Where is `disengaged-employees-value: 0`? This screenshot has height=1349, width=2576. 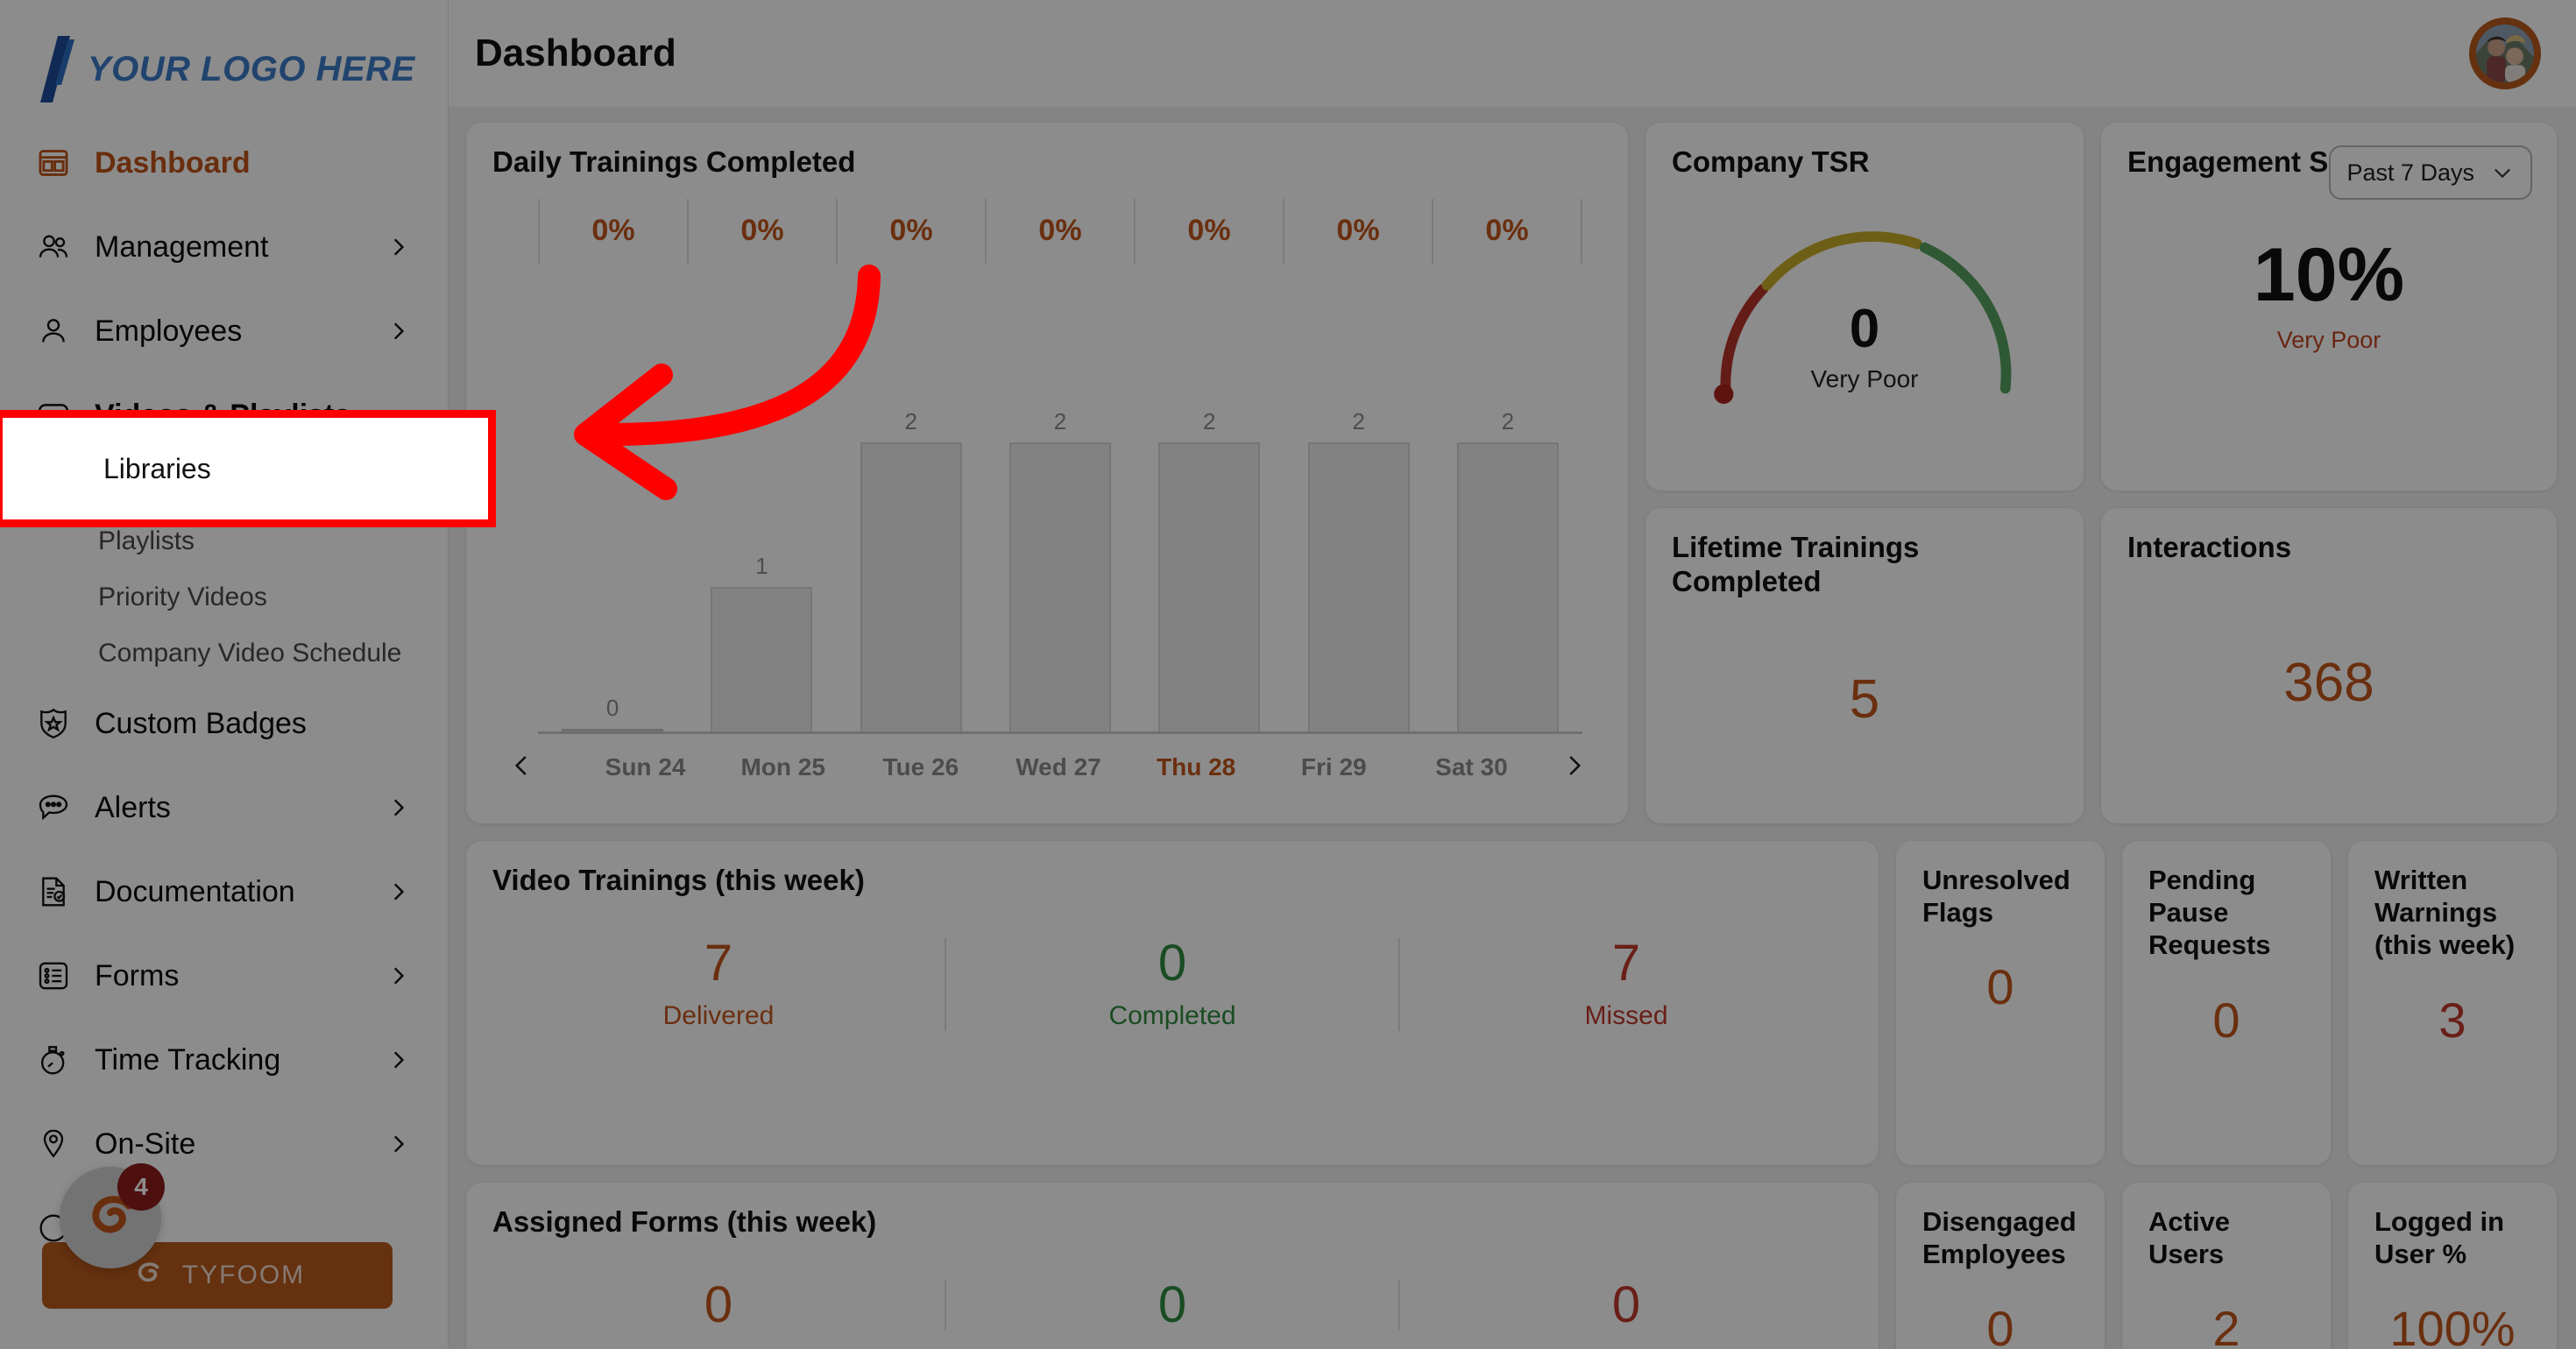 disengaged-employees-value: 0 is located at coordinates (2000, 1325).